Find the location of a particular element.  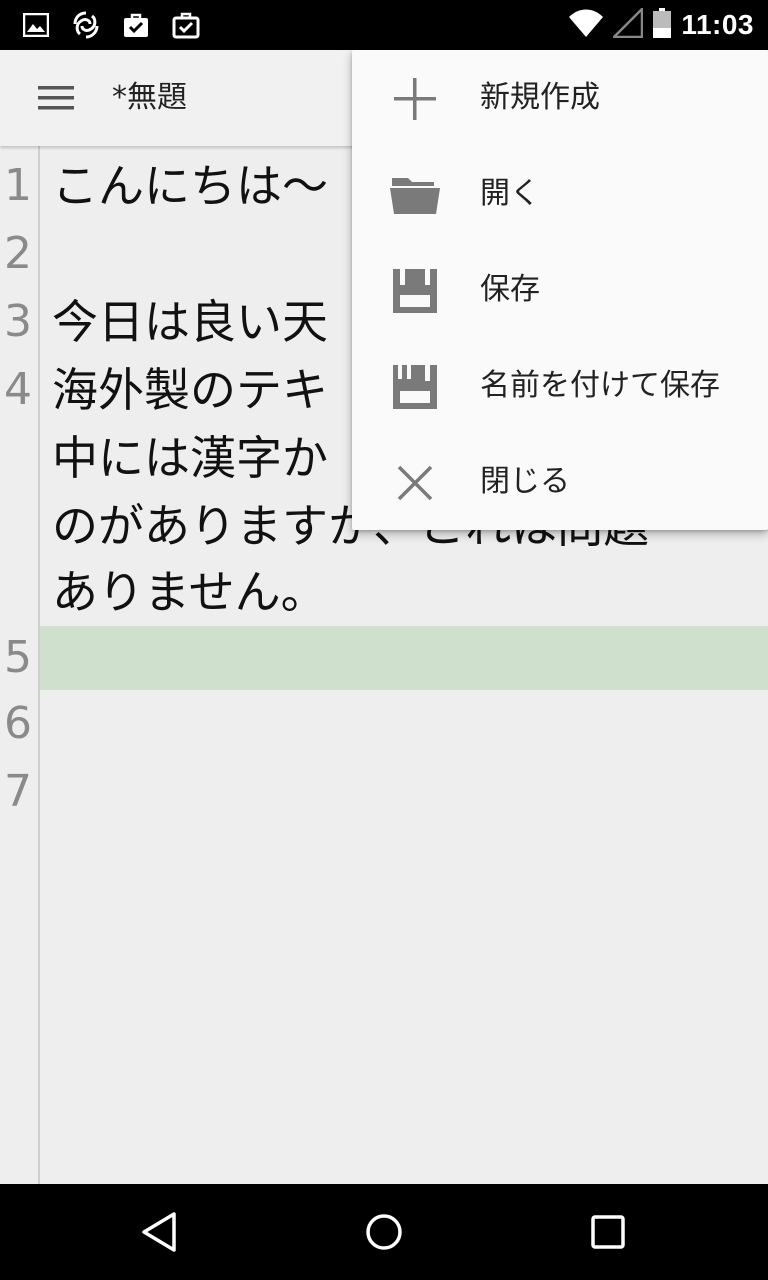

menu-item-save: 保存 is located at coordinates (560, 290).